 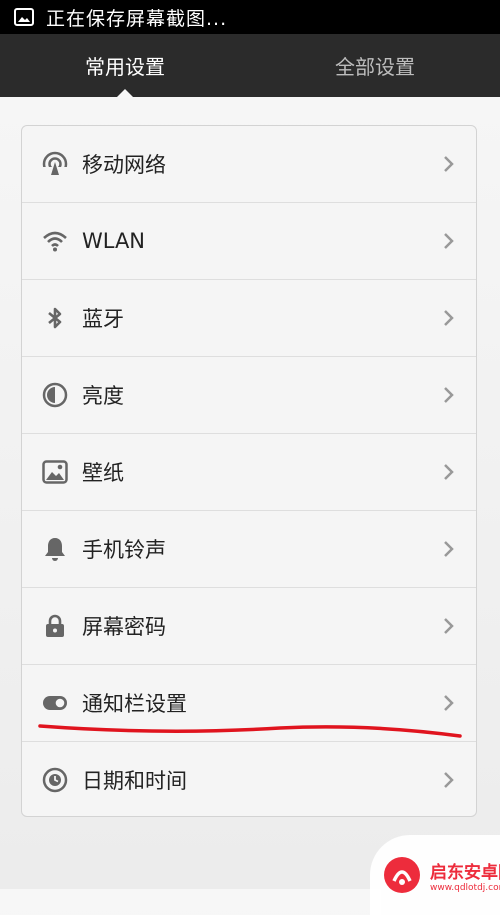 What do you see at coordinates (249, 779) in the screenshot?
I see `setting-row-date-time: 日期和时间` at bounding box center [249, 779].